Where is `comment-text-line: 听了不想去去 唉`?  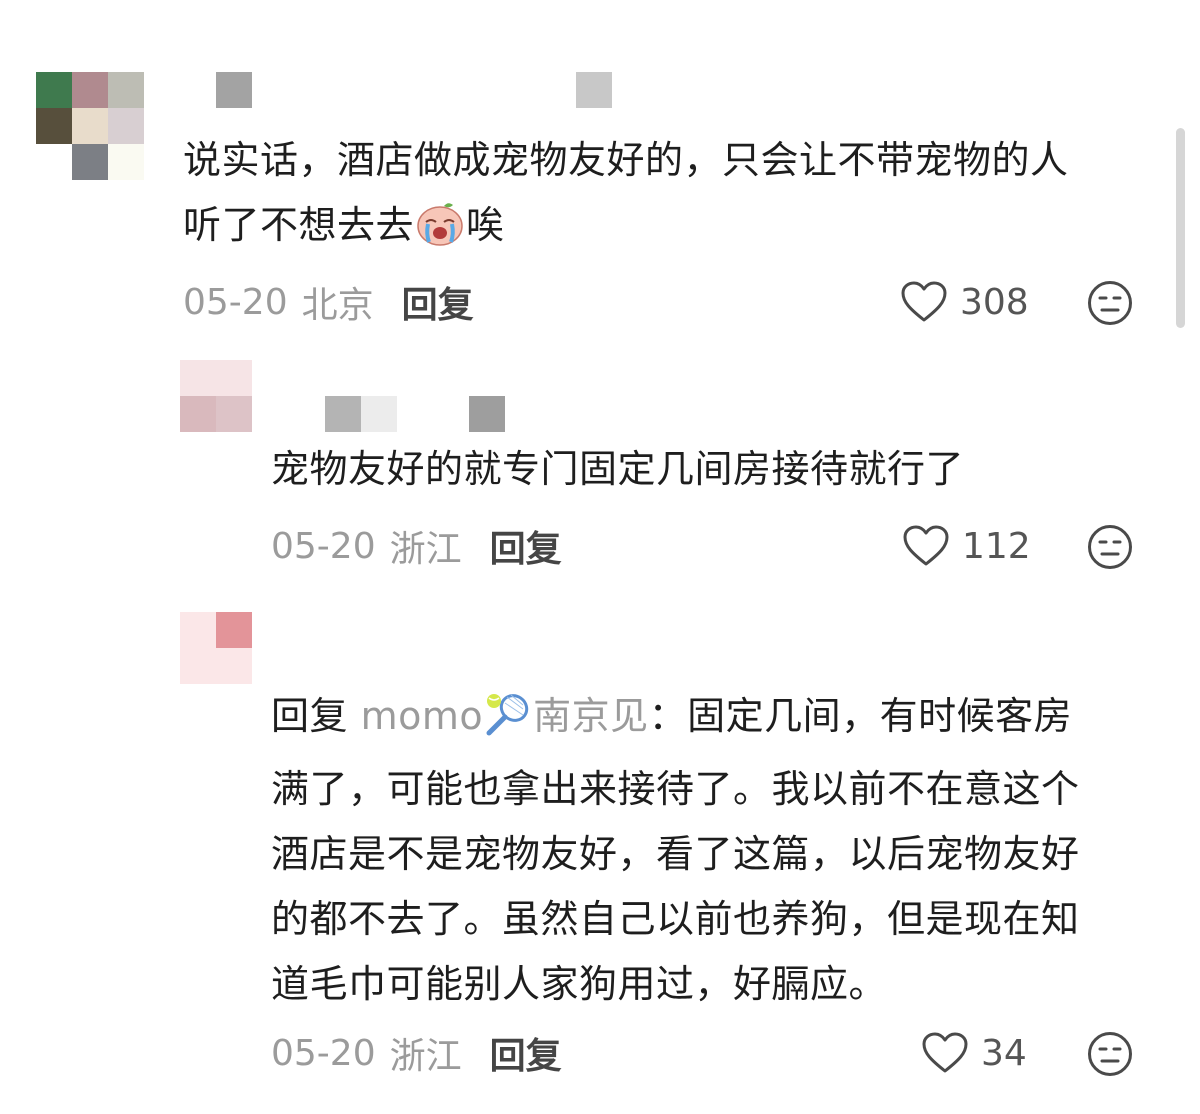 comment-text-line: 听了不想去去 唉 is located at coordinates (678, 229).